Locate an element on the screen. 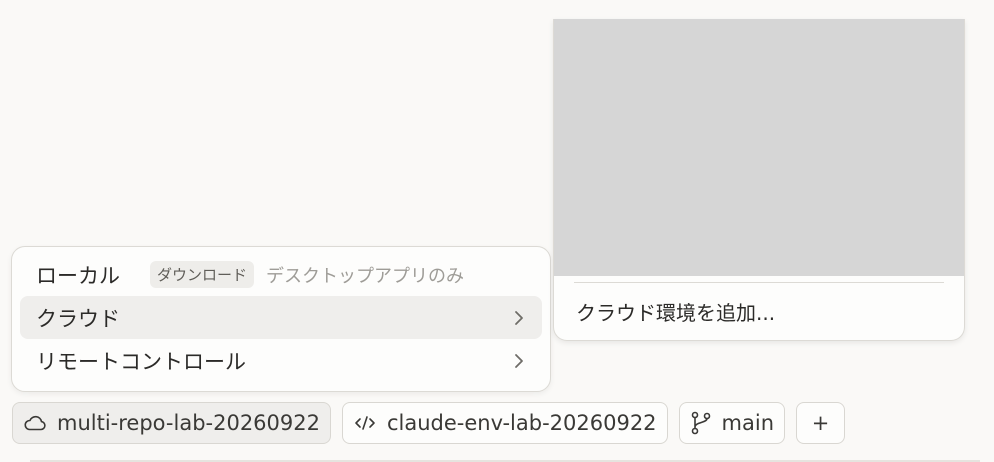 This screenshot has height=462, width=994. desktop-only-note: デスクトップアプリのみ is located at coordinates (365, 276).